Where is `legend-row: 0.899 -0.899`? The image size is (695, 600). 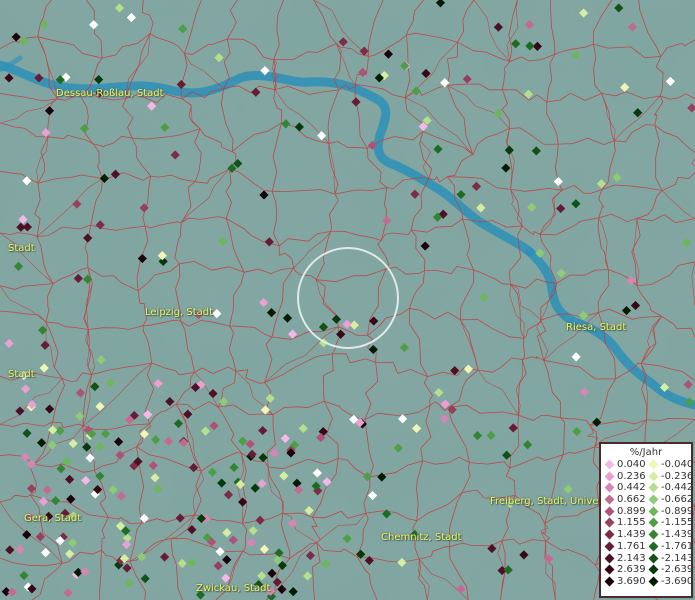 legend-row: 0.899 -0.899 is located at coordinates (647, 511).